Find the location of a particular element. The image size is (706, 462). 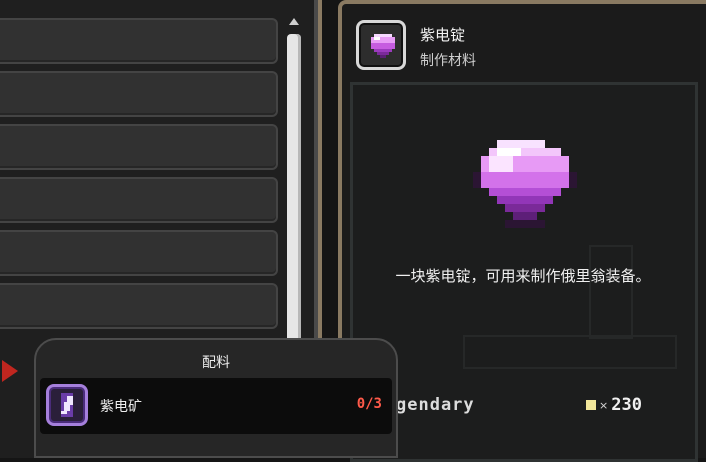

selection-arrow-icon is located at coordinates (10, 371).